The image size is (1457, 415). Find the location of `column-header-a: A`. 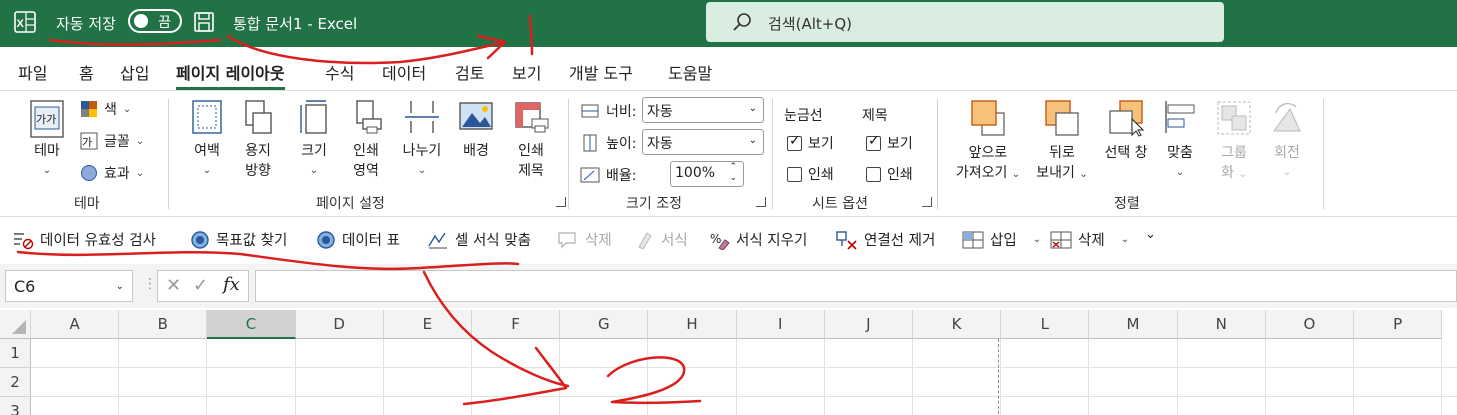

column-header-a: A is located at coordinates (75, 324).